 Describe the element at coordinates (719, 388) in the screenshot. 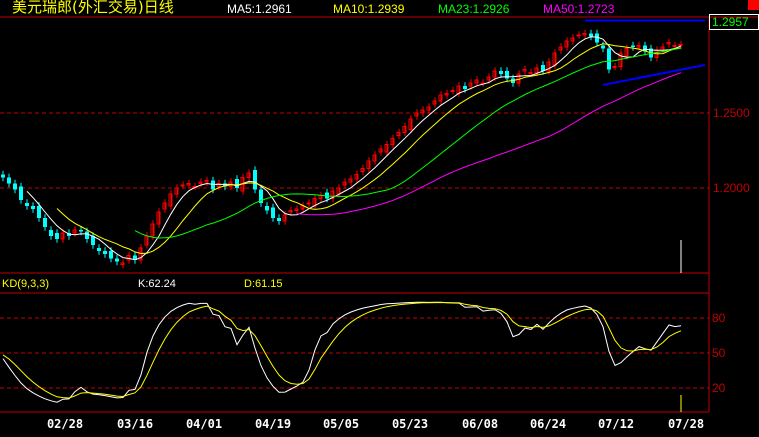

I see `kd-tick-label: 20` at that location.